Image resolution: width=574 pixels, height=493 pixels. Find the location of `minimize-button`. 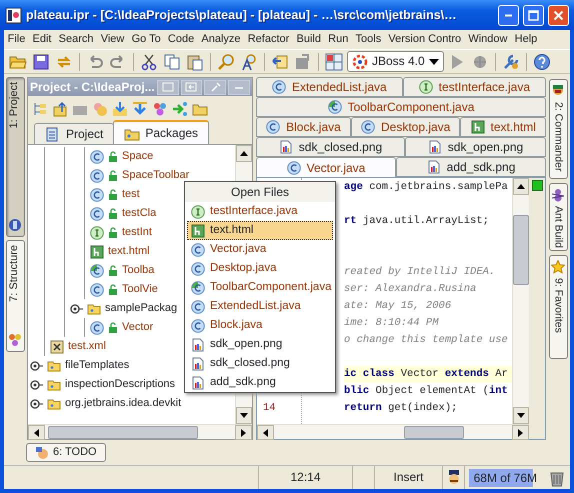

minimize-button is located at coordinates (508, 15).